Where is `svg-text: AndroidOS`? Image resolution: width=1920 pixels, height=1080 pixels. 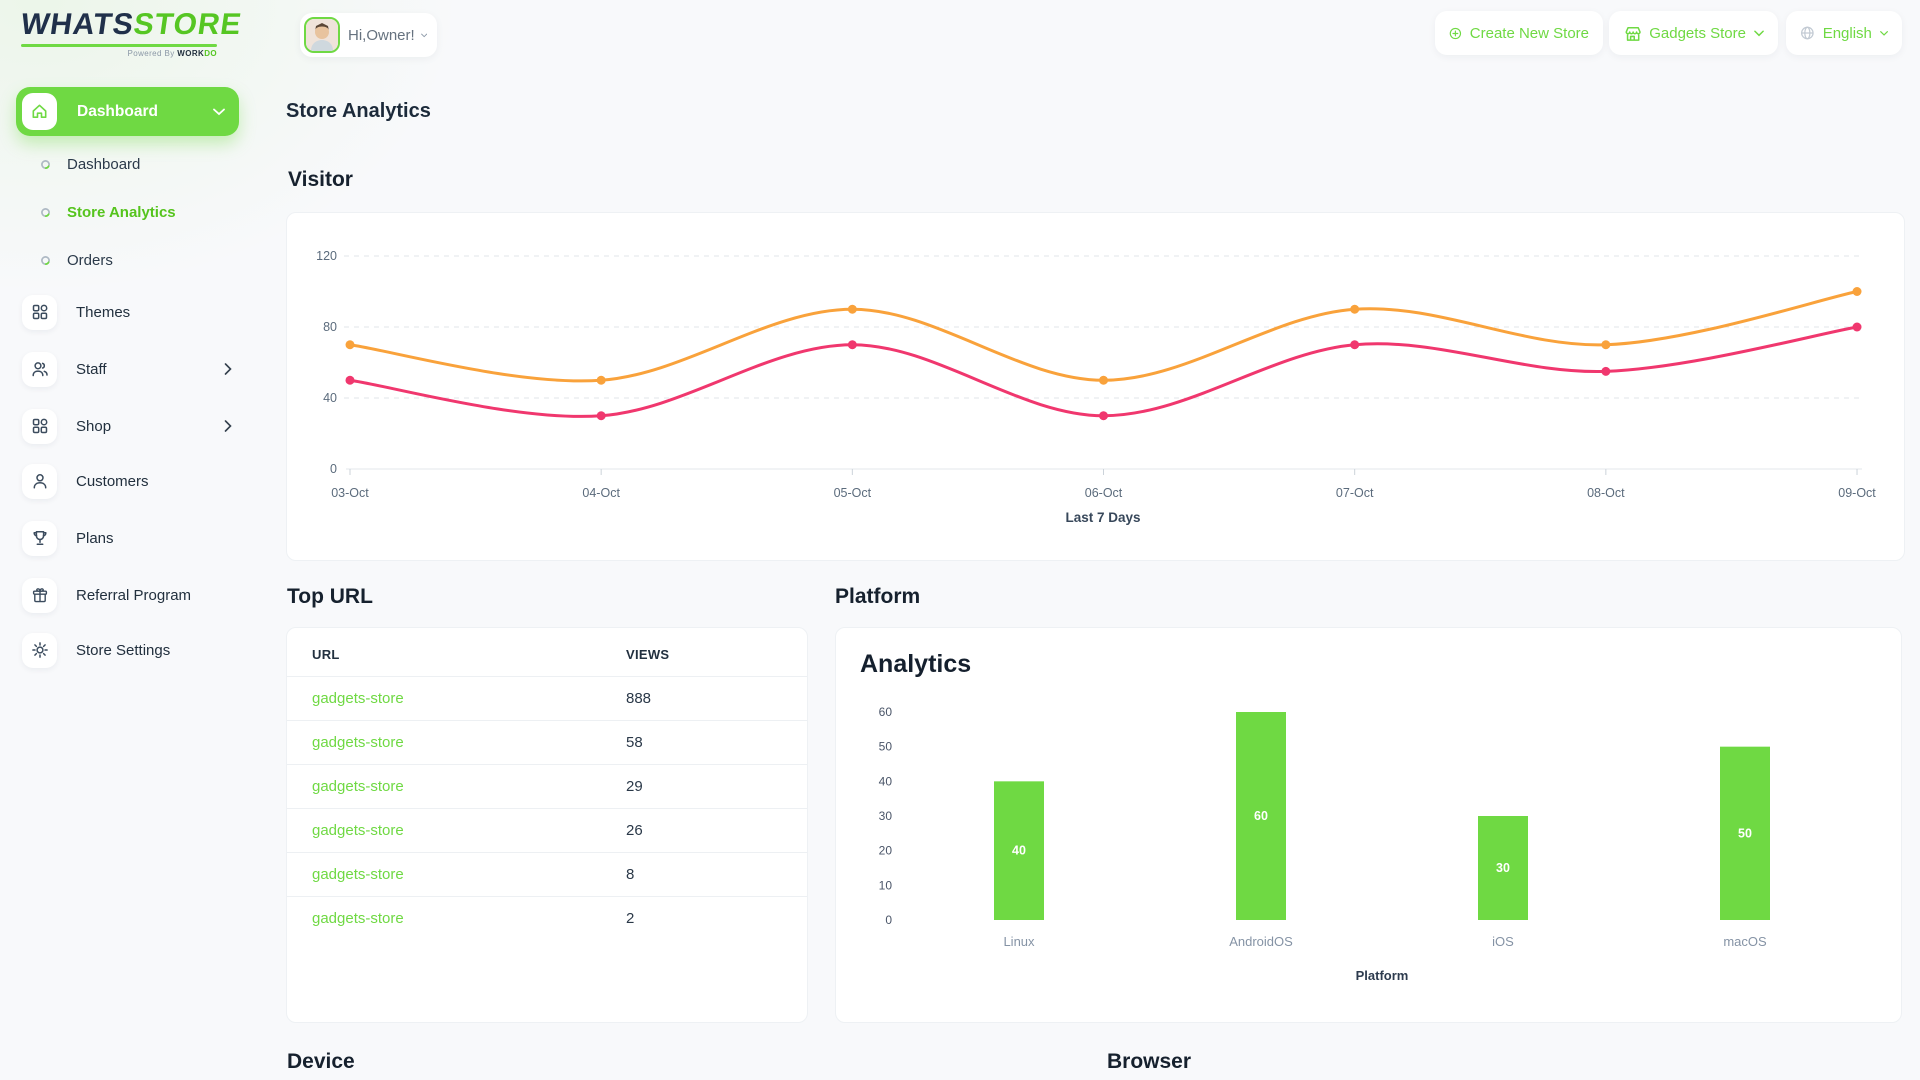 svg-text: AndroidOS is located at coordinates (1261, 941).